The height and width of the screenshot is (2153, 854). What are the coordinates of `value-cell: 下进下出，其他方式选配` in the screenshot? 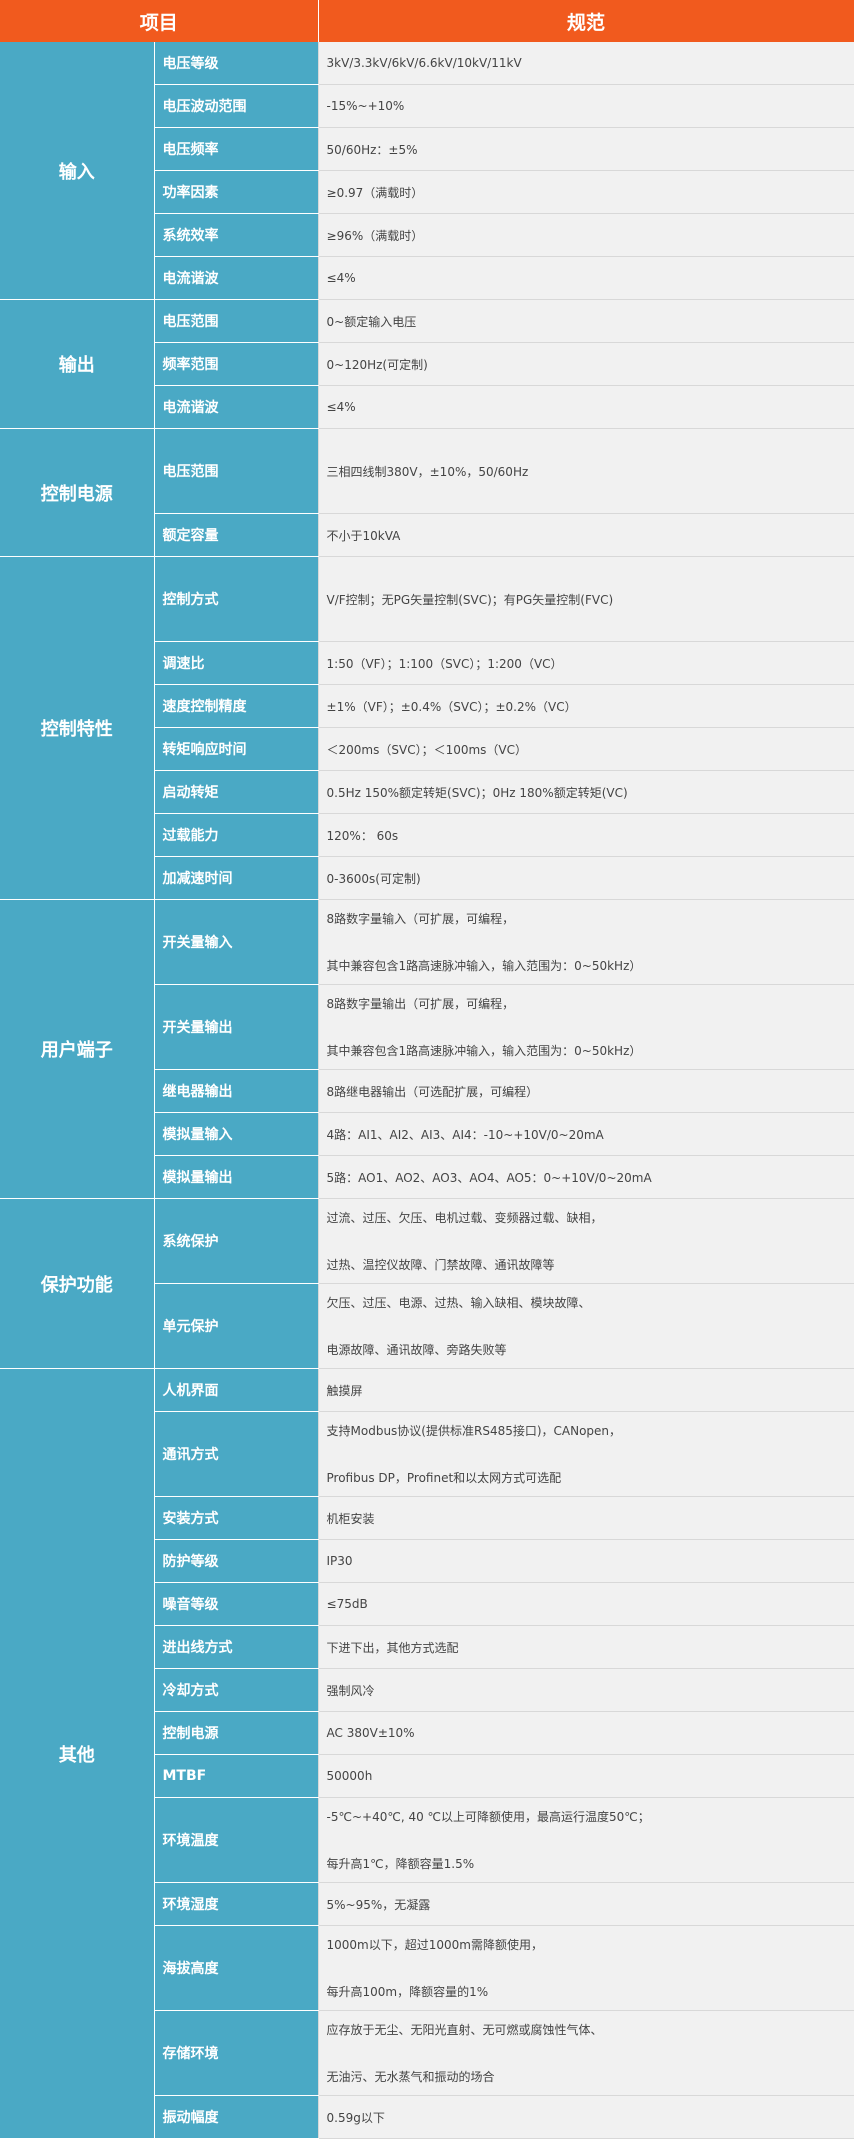 It's located at (585, 1647).